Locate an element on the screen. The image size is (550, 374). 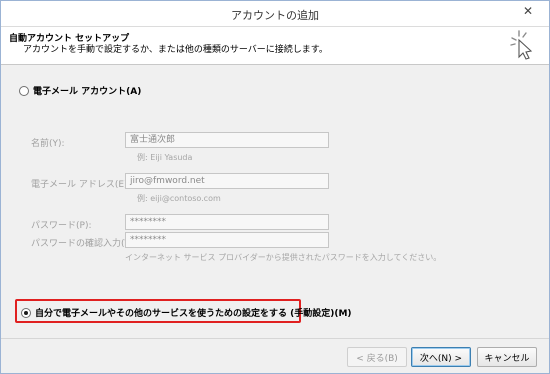
title-bar: アカウントの追加 ✕ is located at coordinates (275, 14).